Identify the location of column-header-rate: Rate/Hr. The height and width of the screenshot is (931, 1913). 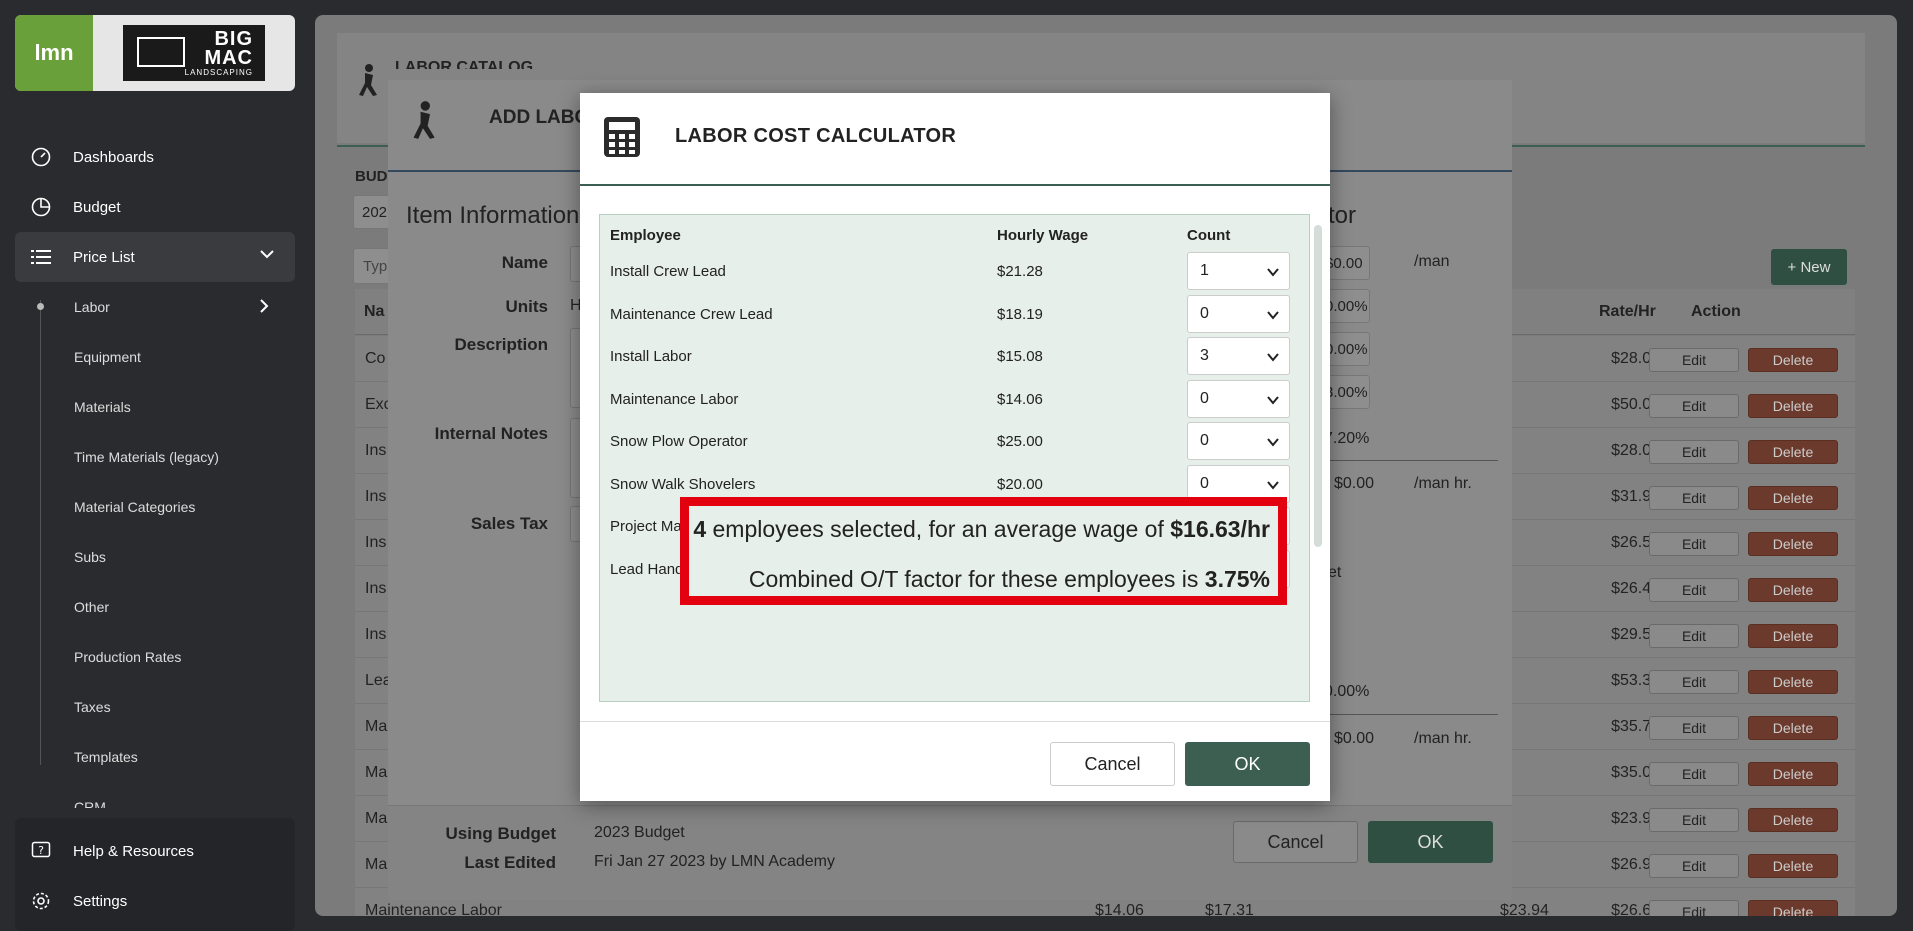
(1627, 312).